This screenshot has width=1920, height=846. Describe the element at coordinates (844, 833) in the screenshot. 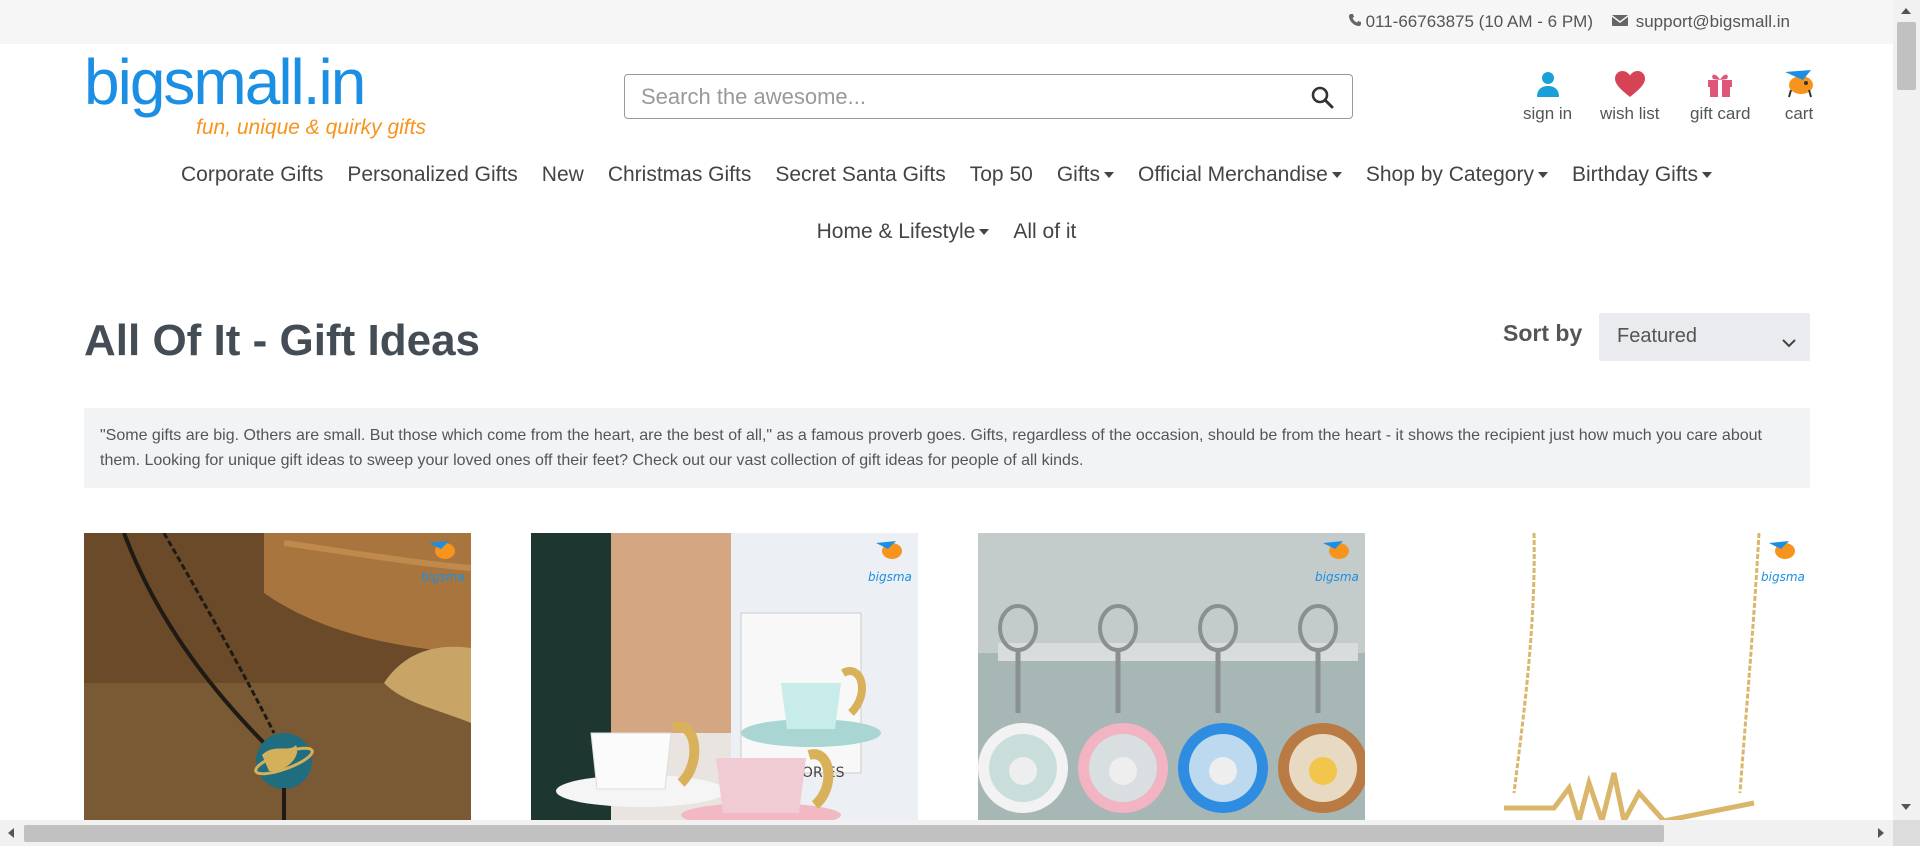

I see `horizontal-scroll-thumb` at that location.